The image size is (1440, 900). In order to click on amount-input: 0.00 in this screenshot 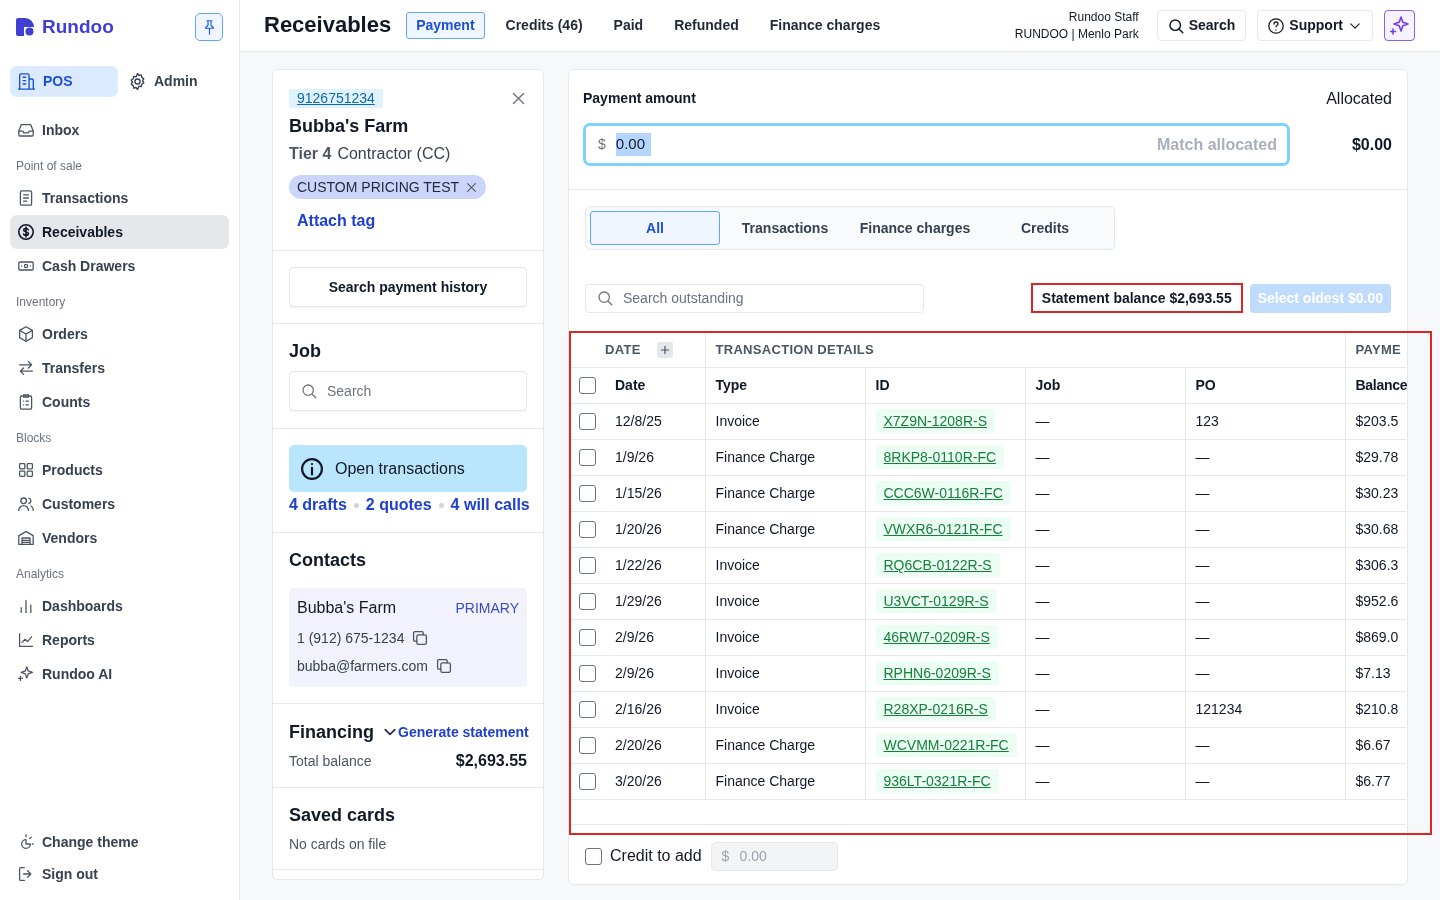, I will do `click(633, 144)`.